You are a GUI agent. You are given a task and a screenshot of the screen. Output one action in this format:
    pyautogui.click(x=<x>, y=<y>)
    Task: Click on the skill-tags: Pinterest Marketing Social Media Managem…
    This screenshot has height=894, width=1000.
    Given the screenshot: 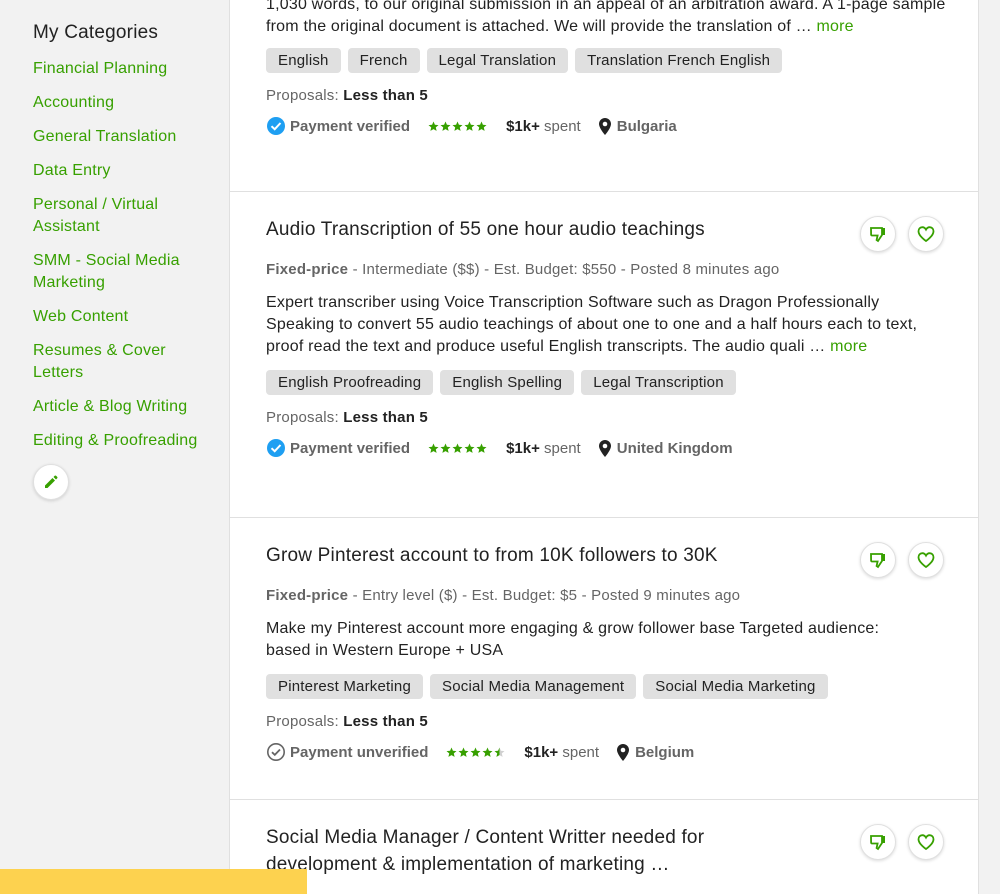 What is the action you would take?
    pyautogui.click(x=604, y=686)
    